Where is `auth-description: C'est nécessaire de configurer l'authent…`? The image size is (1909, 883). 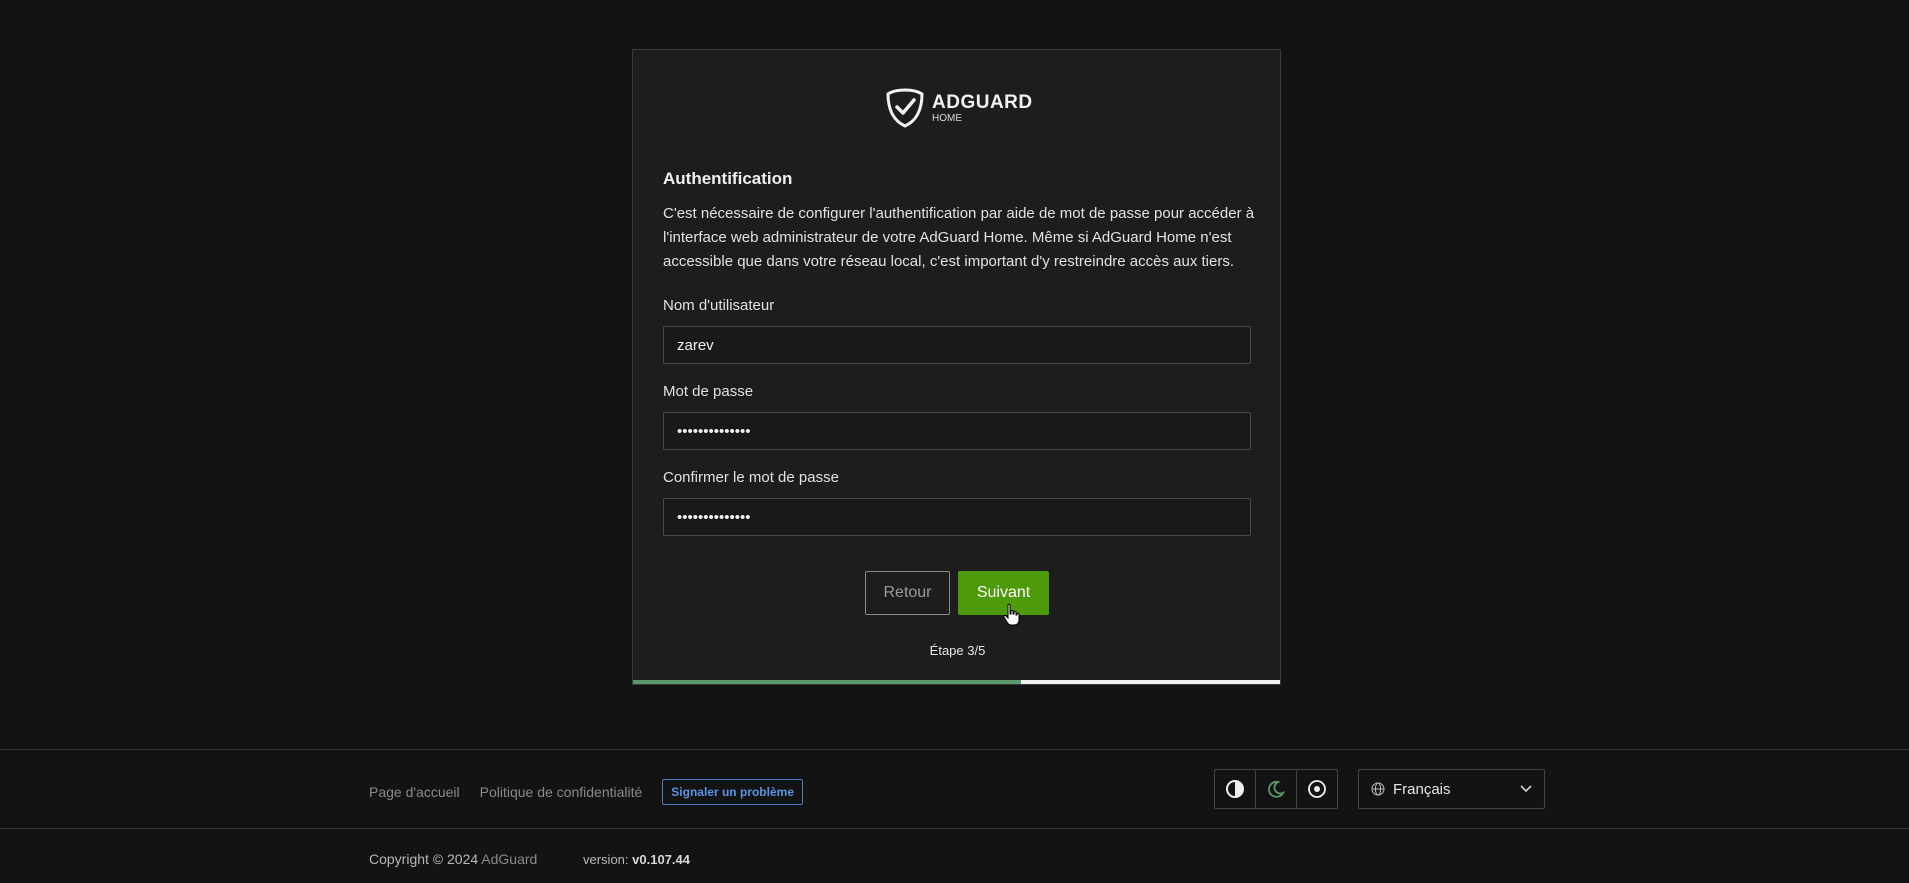
auth-description: C'est nécessaire de configurer l'authent… is located at coordinates (959, 237).